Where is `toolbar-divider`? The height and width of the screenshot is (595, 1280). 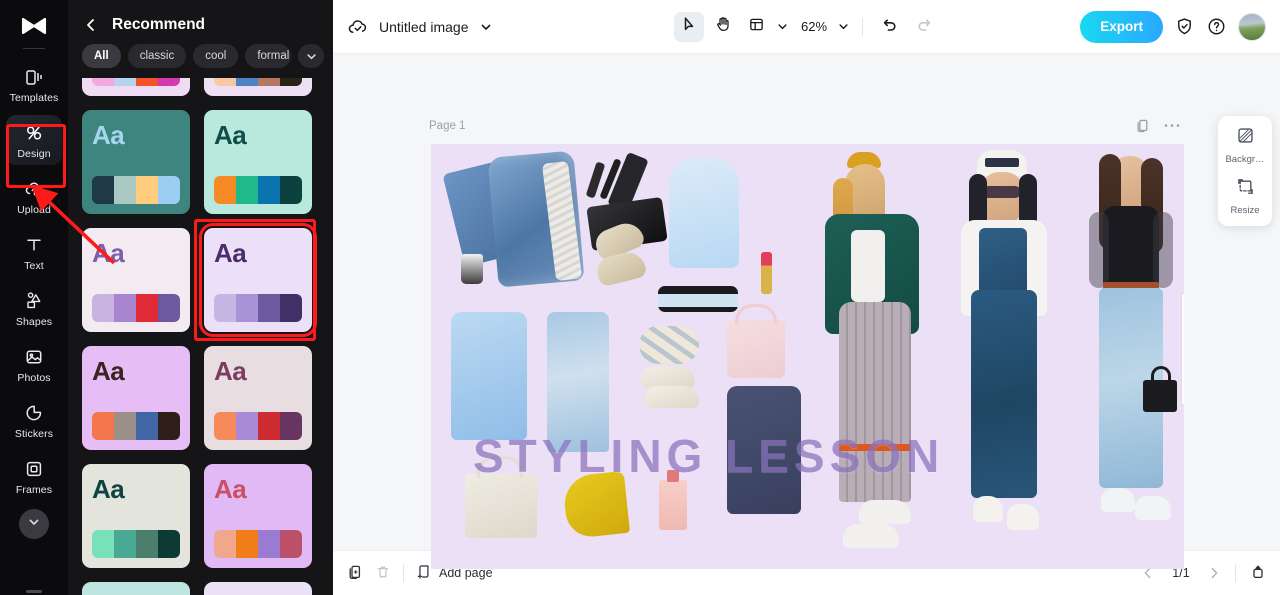 toolbar-divider is located at coordinates (863, 26).